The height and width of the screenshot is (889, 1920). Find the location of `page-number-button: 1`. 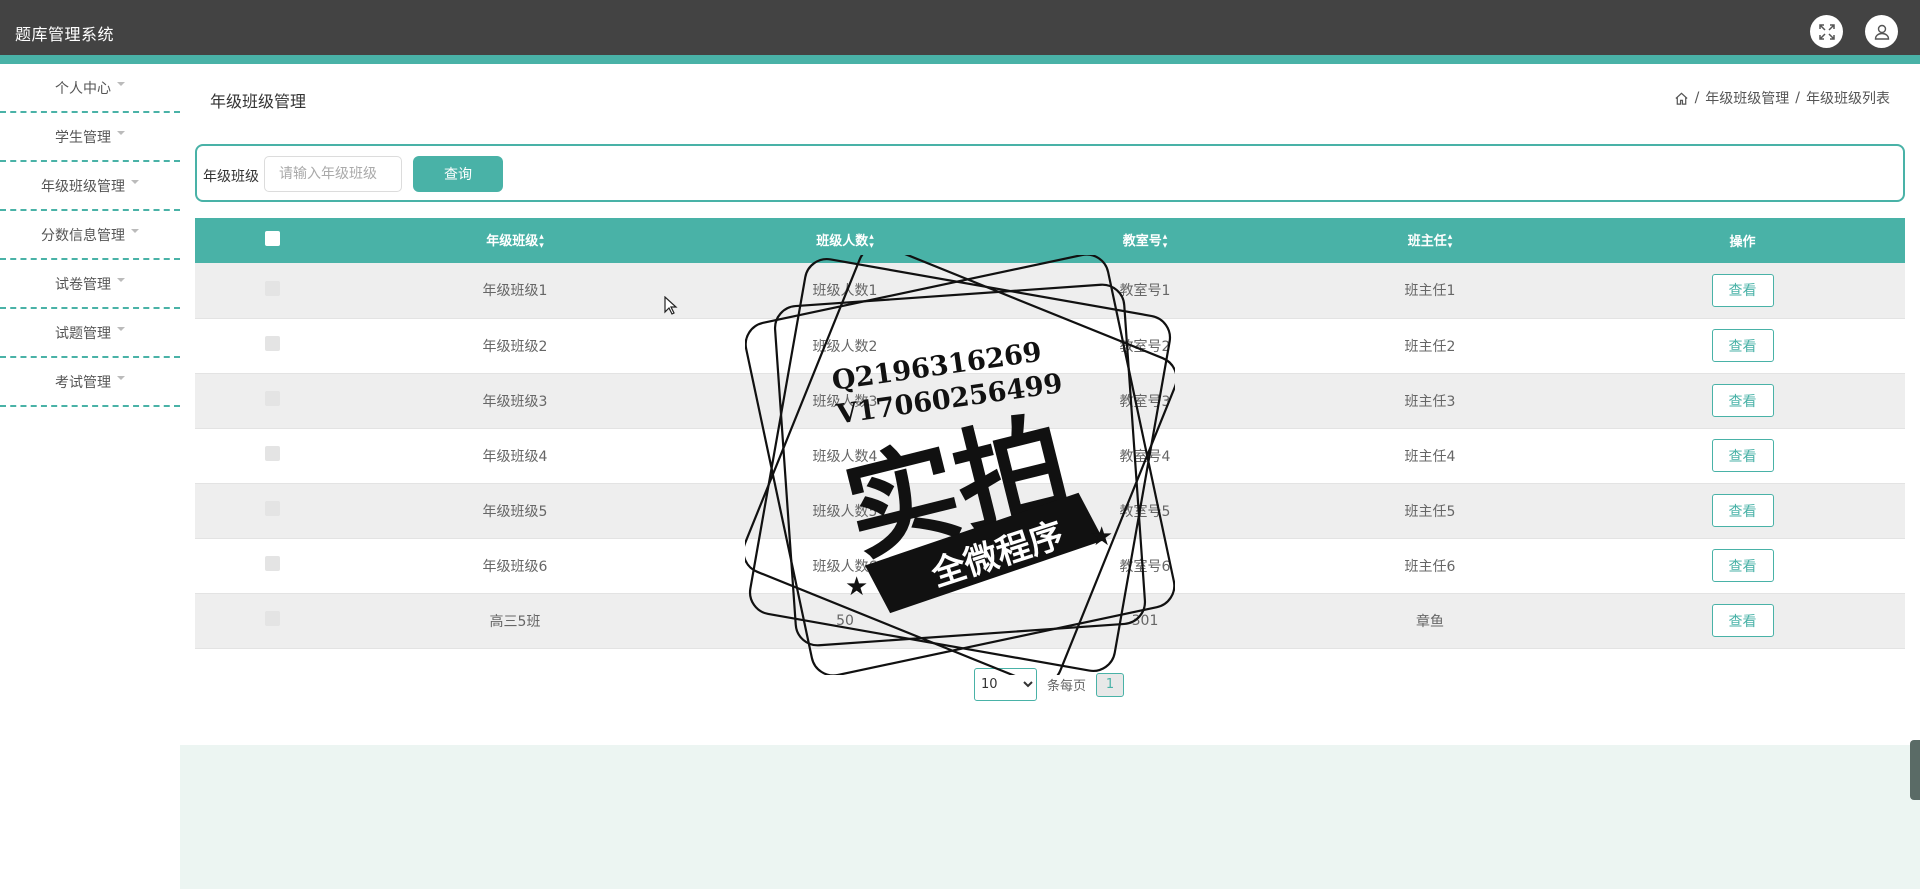

page-number-button: 1 is located at coordinates (1110, 684).